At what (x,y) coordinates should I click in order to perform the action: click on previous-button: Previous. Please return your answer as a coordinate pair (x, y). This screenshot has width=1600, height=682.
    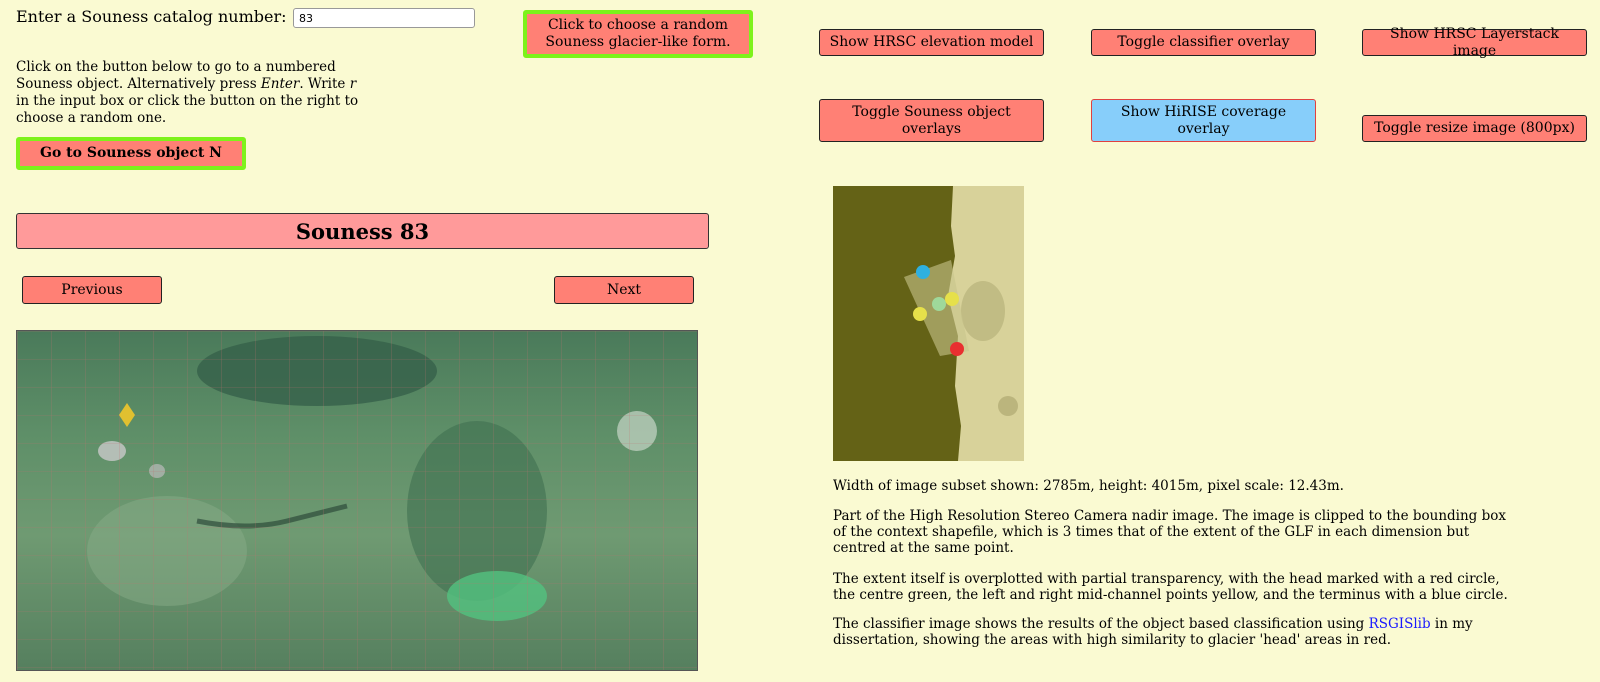
    Looking at the image, I should click on (92, 290).